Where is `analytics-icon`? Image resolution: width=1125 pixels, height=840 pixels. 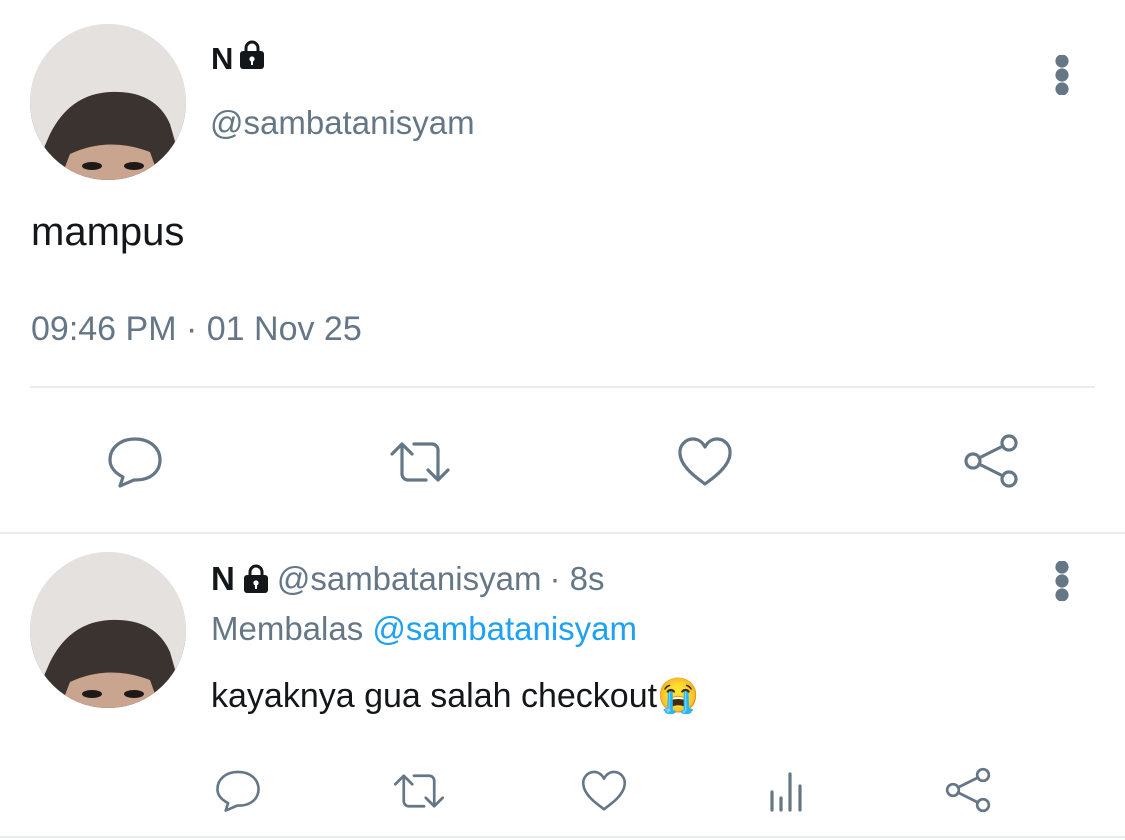
analytics-icon is located at coordinates (786, 792).